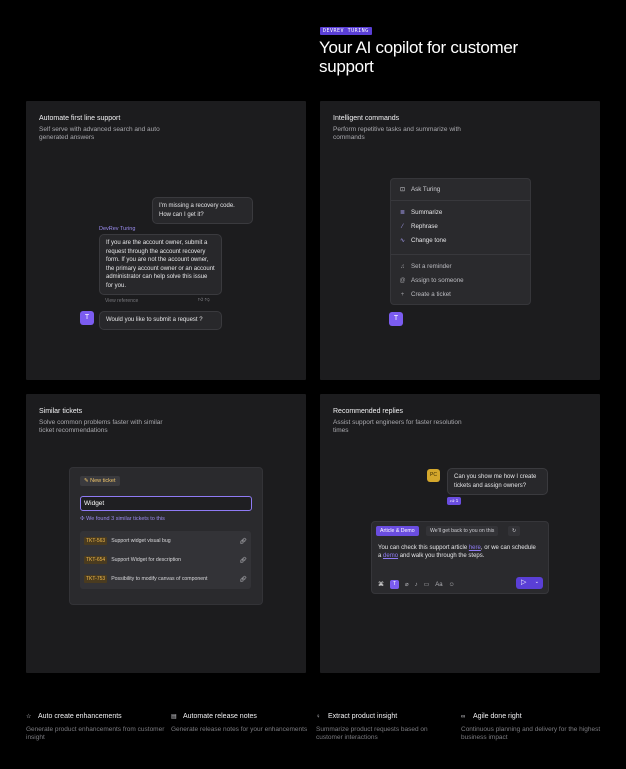  Describe the element at coordinates (174, 717) in the screenshot. I see `notes-icon: ▤` at that location.